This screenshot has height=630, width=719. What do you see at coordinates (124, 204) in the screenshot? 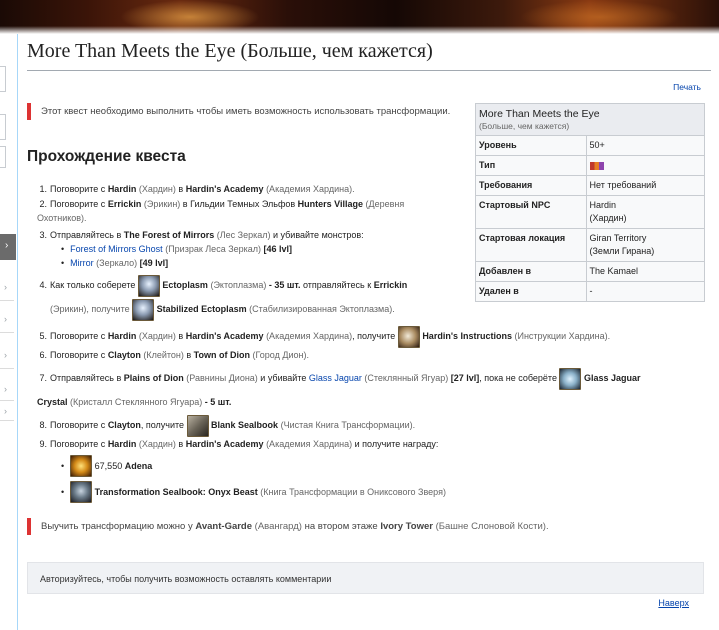
I see `npc-name: Errickin` at bounding box center [124, 204].